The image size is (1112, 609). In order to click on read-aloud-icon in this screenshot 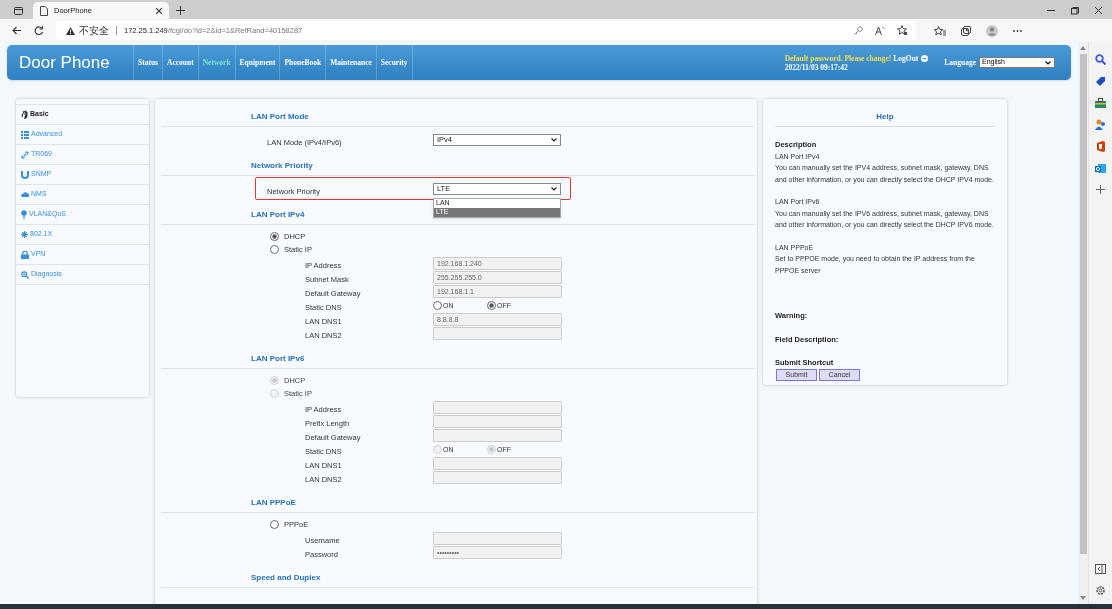, I will do `click(880, 30)`.